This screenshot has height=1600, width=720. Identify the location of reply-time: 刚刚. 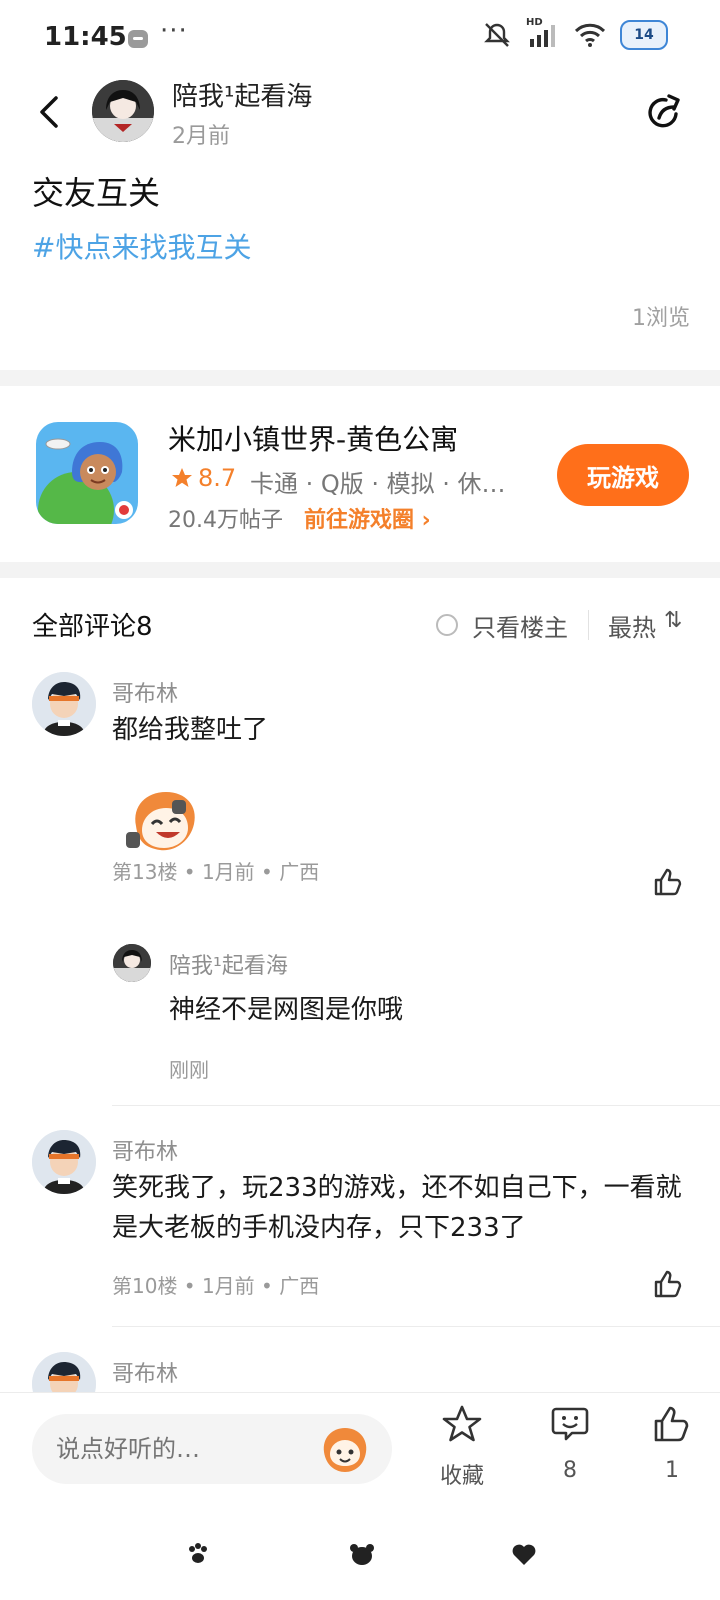
(189, 1070).